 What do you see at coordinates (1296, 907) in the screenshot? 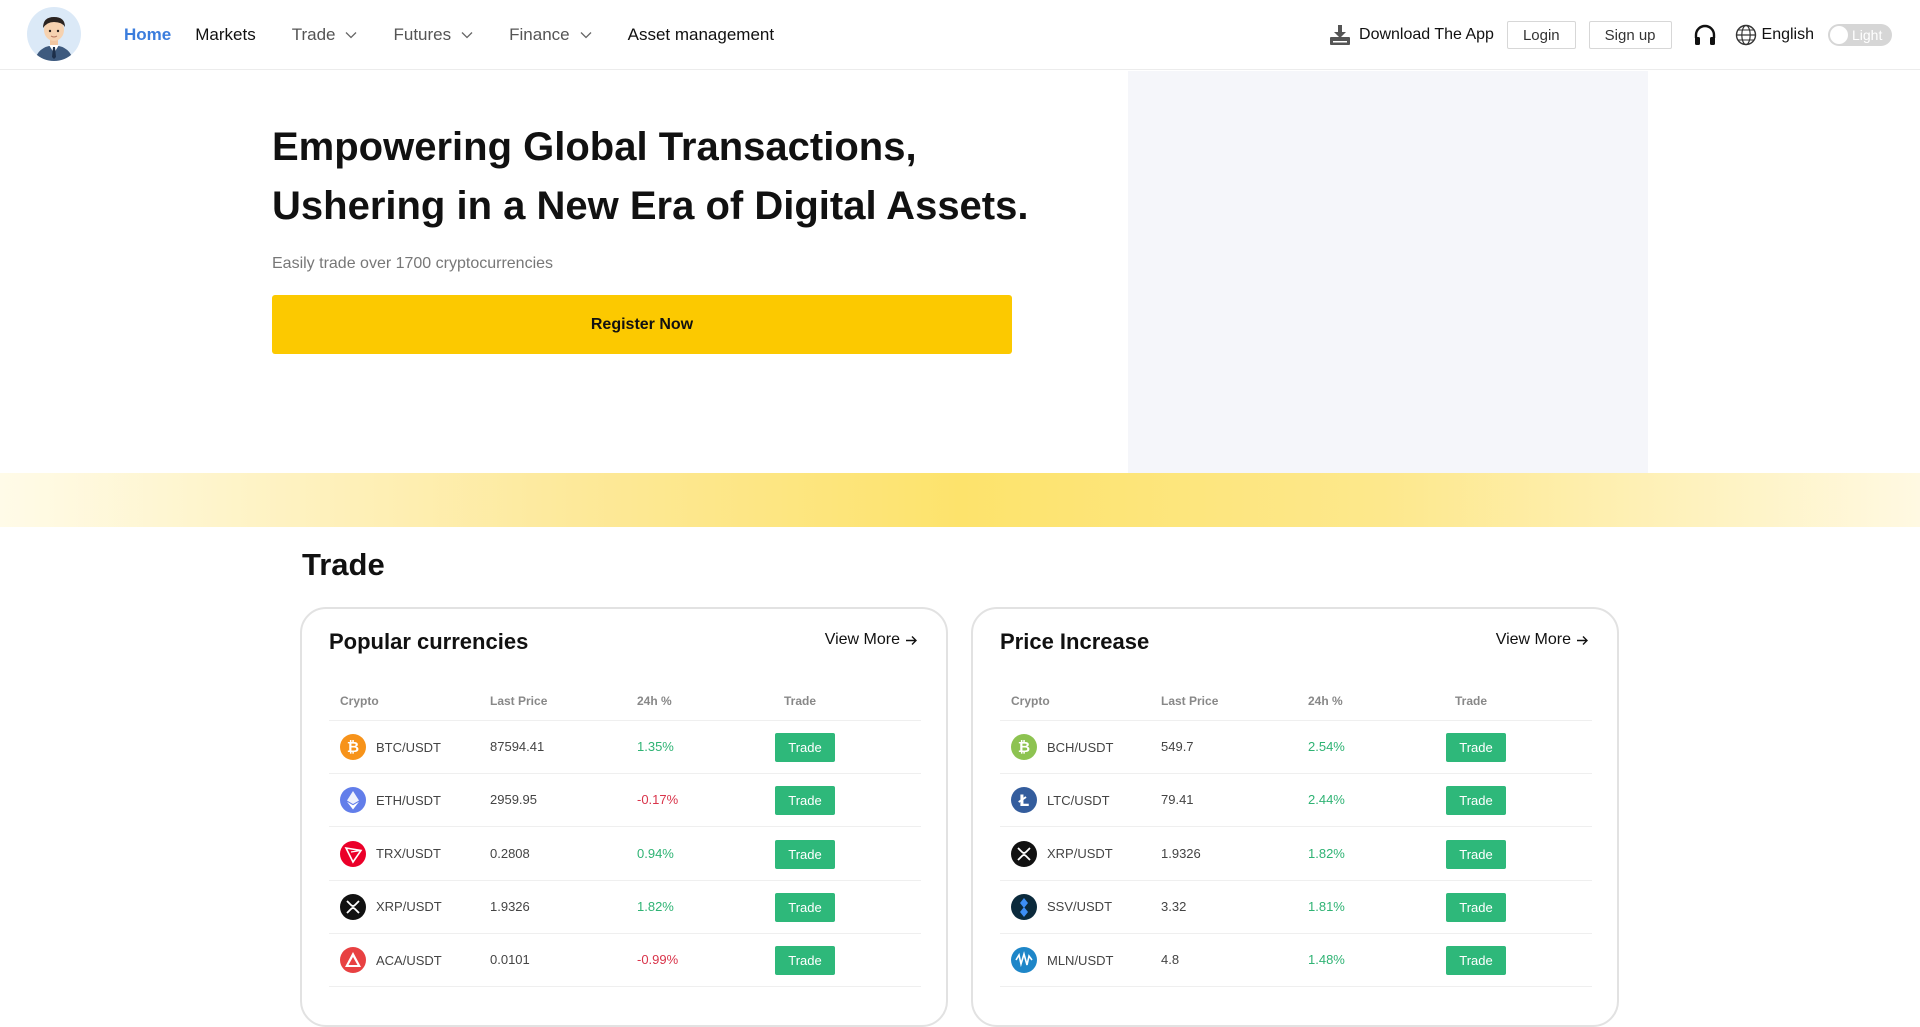
I see `table-row: SSV/USDT 3.32 1.81% Trade` at bounding box center [1296, 907].